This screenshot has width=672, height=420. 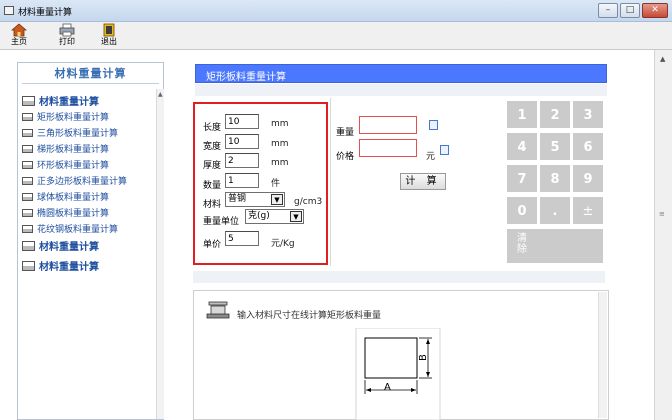 What do you see at coordinates (663, 215) in the screenshot?
I see `scroll-grip-icon: ≡` at bounding box center [663, 215].